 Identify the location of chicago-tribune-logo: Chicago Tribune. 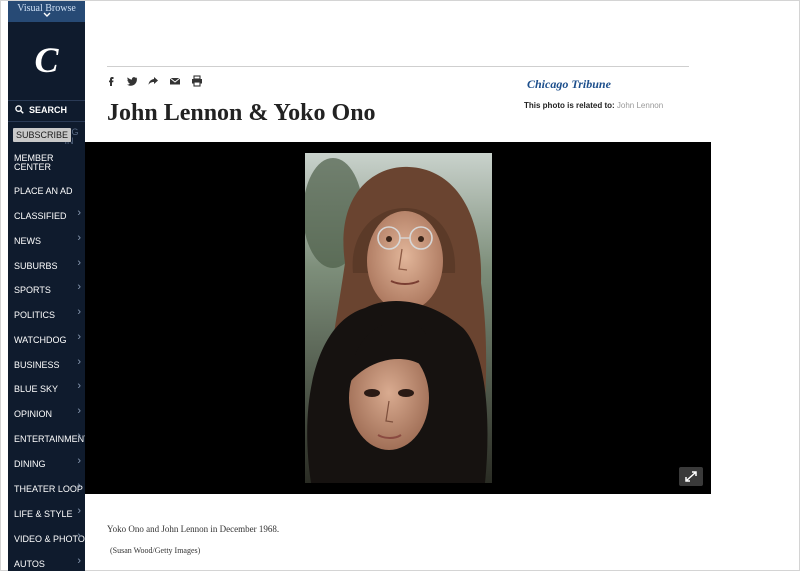
(569, 84).